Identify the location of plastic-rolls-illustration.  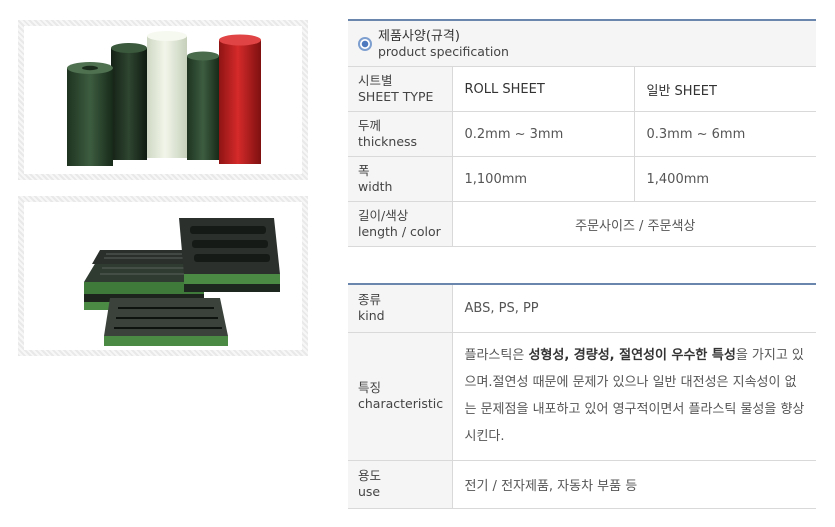
(164, 98).